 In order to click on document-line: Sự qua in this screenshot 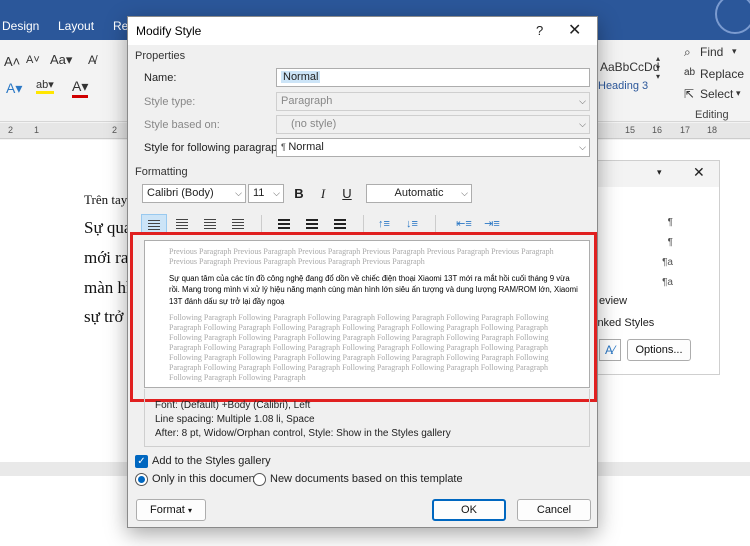, I will do `click(108, 227)`.